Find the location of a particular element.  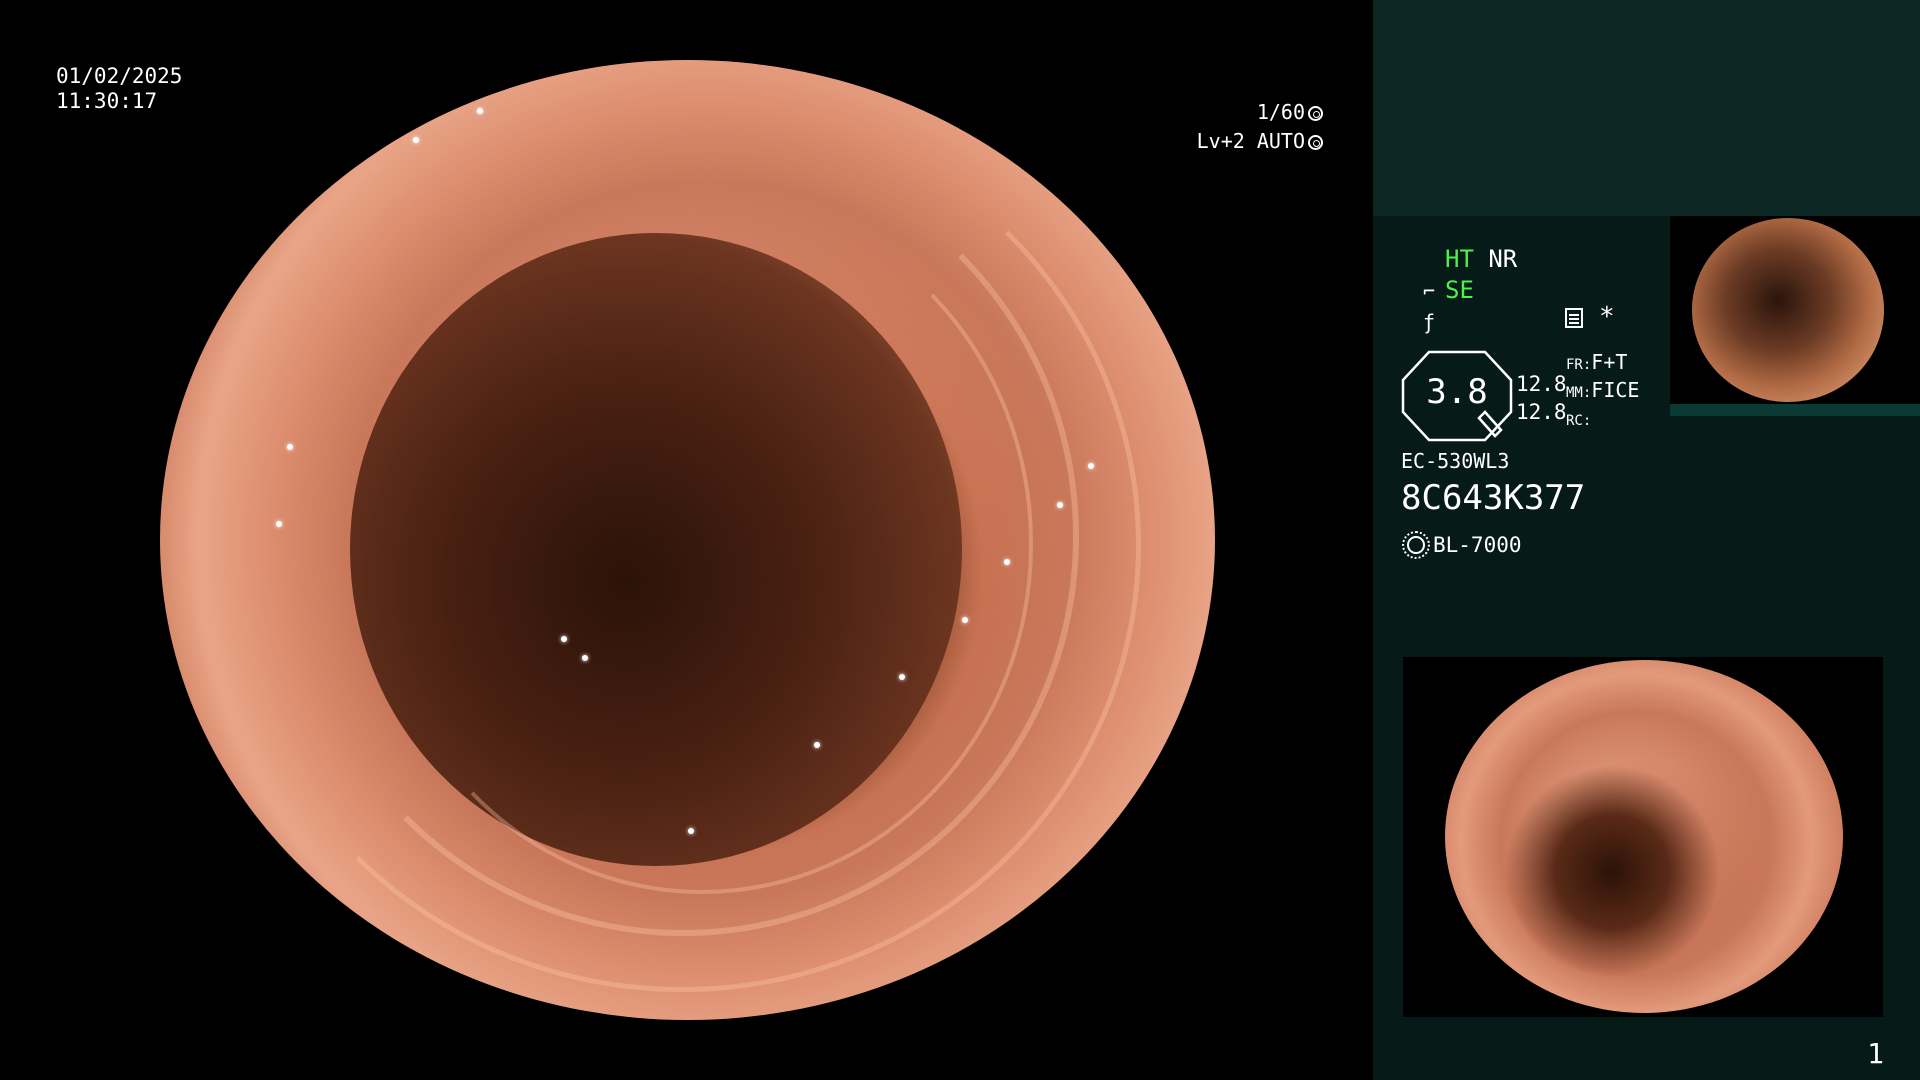

panel-header-area is located at coordinates (1646, 108).